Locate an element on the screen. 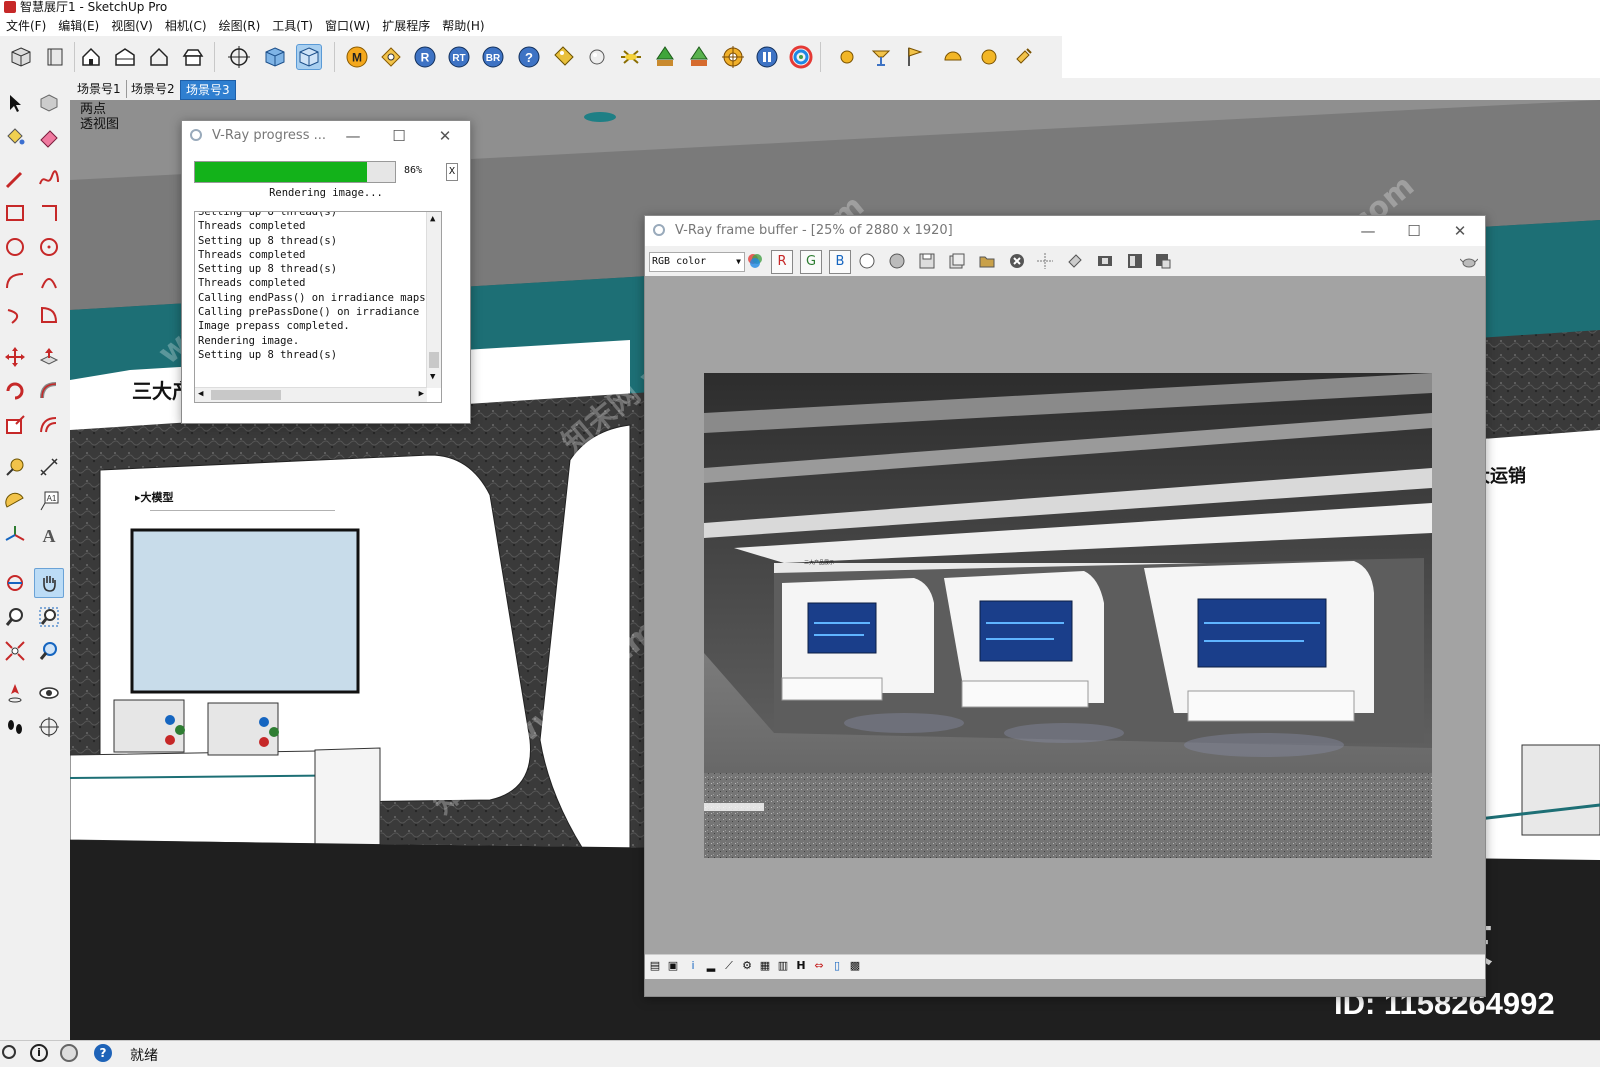  menu-draw: 绘图(R) is located at coordinates (240, 26).